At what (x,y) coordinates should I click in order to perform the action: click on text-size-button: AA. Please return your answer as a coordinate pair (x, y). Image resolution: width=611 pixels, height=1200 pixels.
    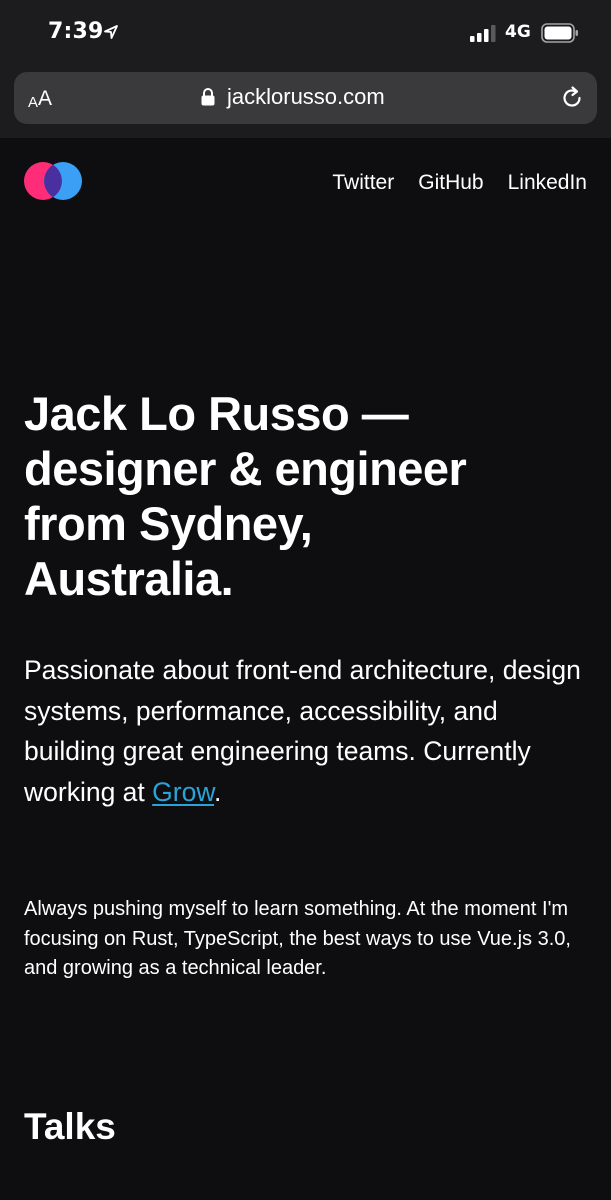
    Looking at the image, I should click on (40, 98).